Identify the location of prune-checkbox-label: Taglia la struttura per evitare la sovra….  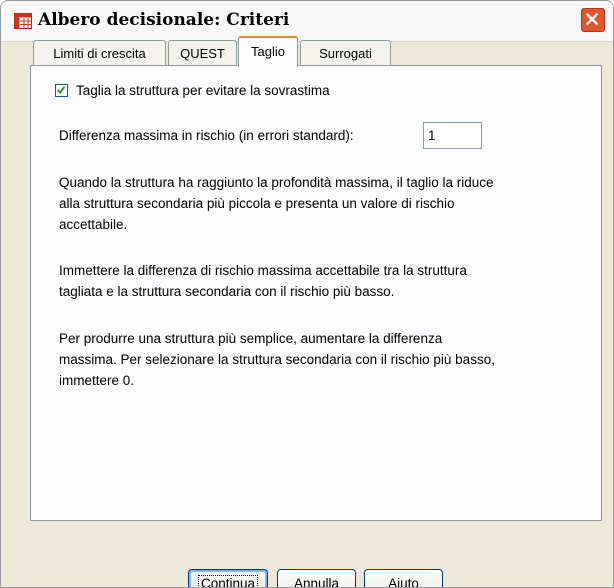
(203, 90).